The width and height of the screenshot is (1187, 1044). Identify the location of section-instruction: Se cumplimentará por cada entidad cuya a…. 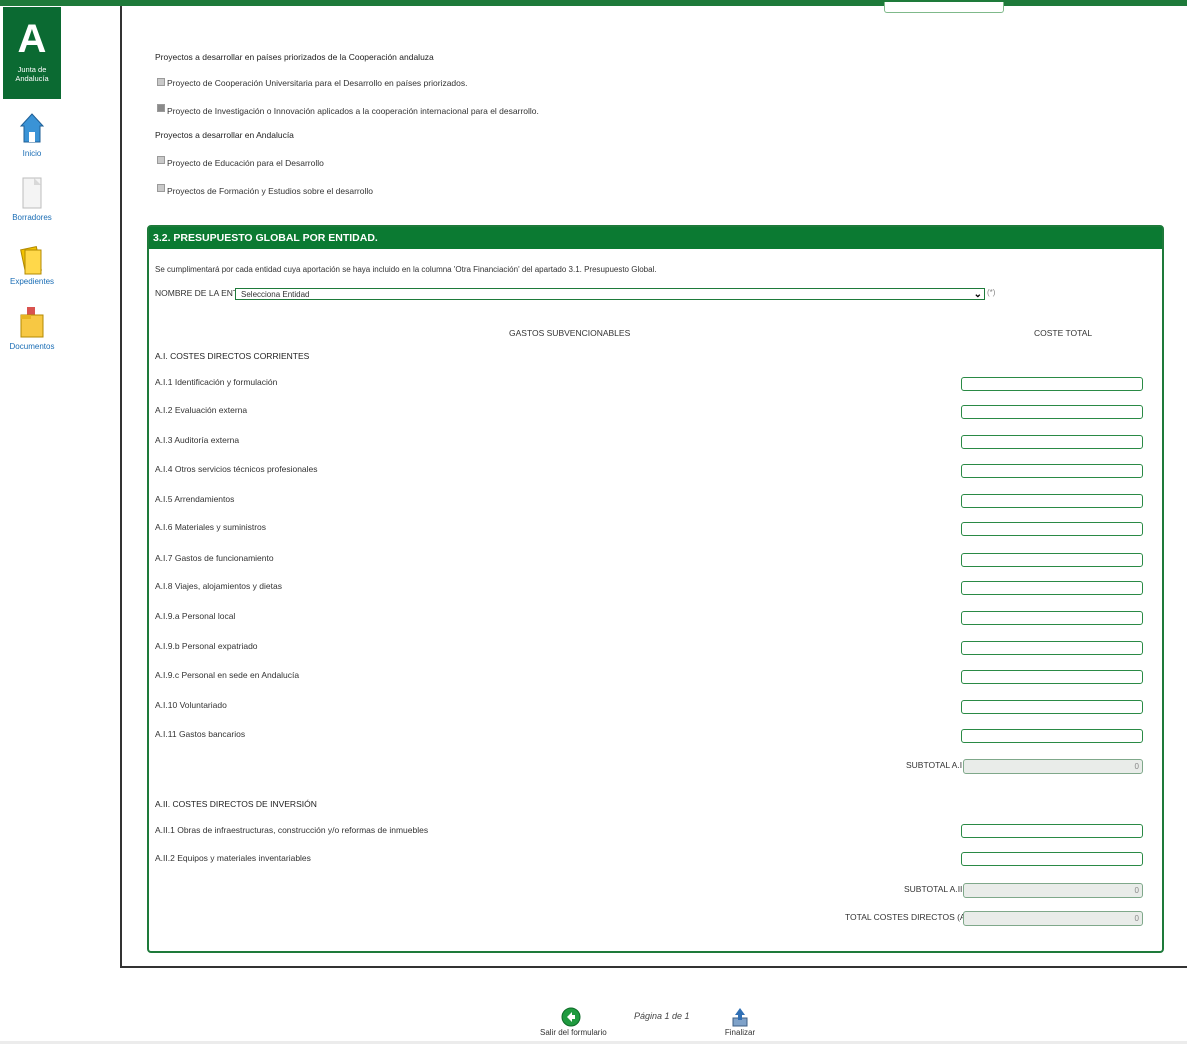
(406, 269).